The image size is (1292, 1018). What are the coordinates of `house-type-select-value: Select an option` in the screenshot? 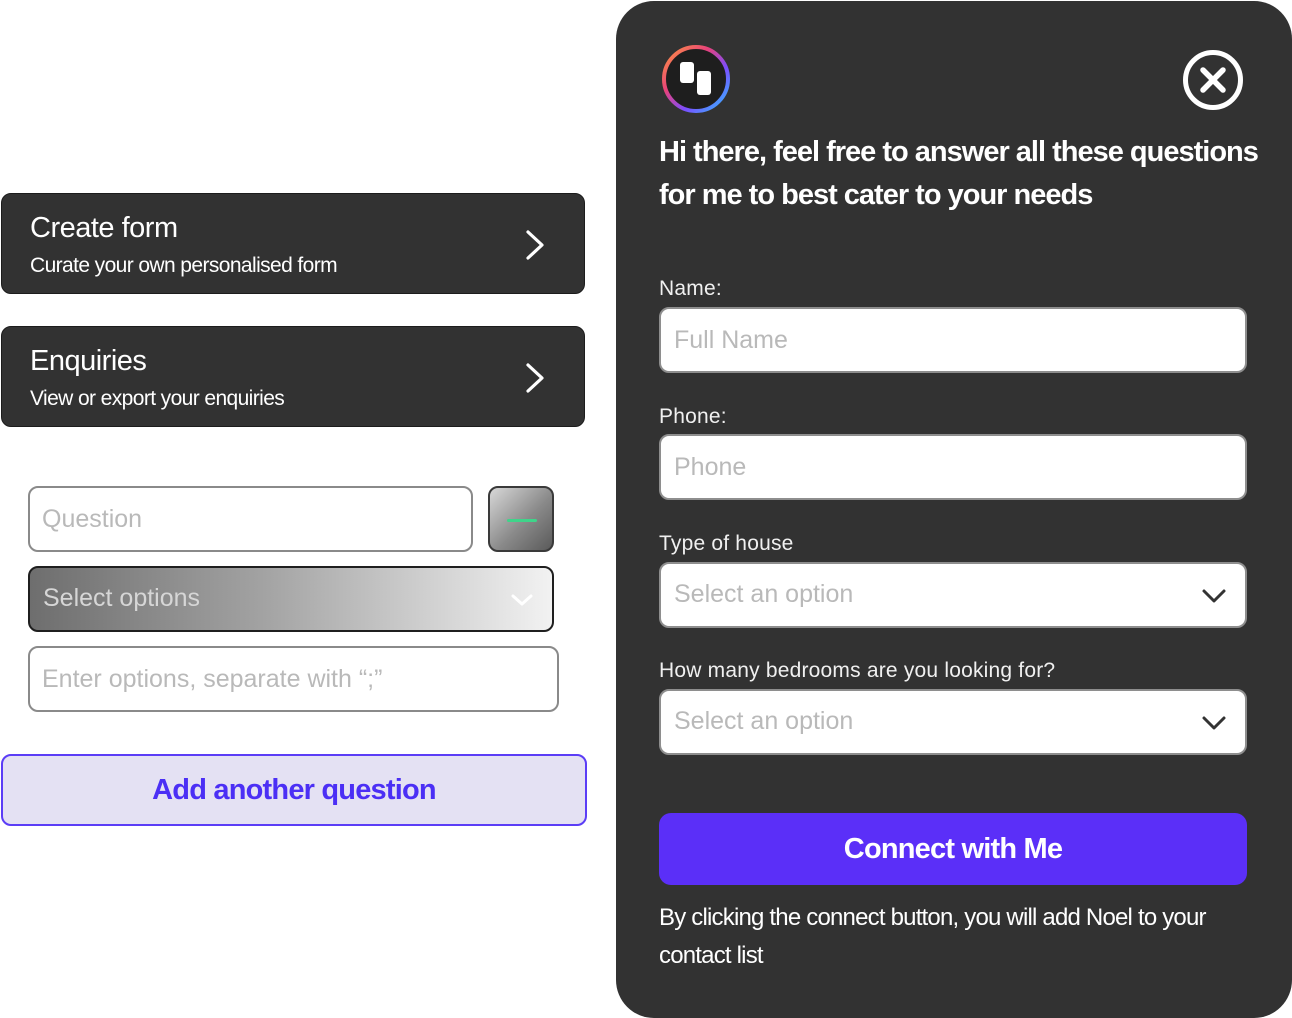 It's located at (764, 594).